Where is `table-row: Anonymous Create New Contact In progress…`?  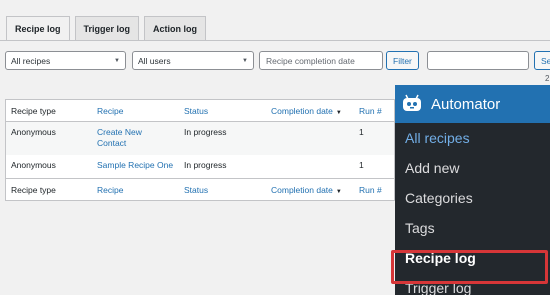
table-row: Anonymous Create New Contact In progress… is located at coordinates (200, 138).